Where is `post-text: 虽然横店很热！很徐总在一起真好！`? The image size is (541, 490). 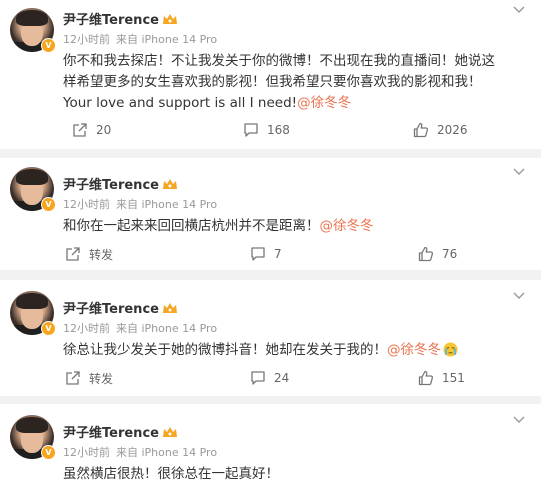
post-text: 虽然横店很热！很徐总在一起真好！ is located at coordinates (171, 474).